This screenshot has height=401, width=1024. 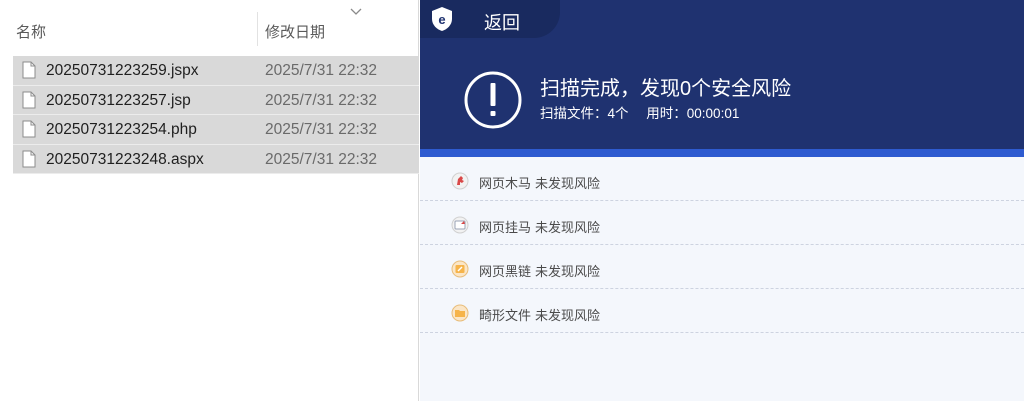 What do you see at coordinates (460, 269) in the screenshot?
I see `black-link-icon` at bounding box center [460, 269].